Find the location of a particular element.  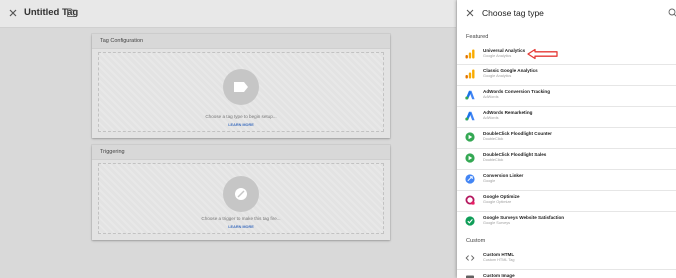

annotation-arrow-icon is located at coordinates (542, 54).